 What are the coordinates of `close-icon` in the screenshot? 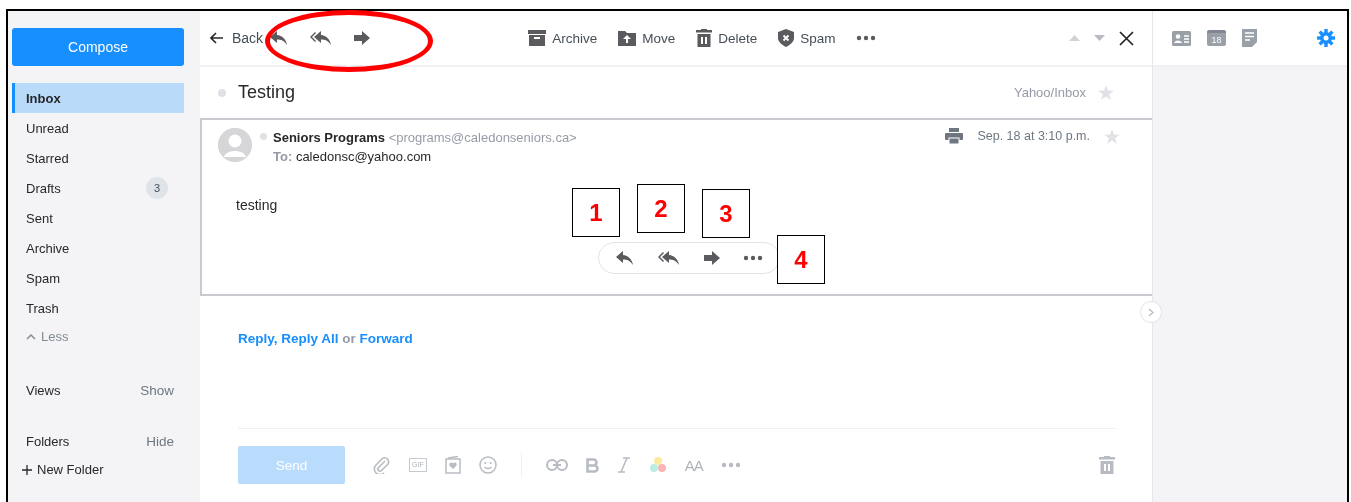 It's located at (1126, 38).